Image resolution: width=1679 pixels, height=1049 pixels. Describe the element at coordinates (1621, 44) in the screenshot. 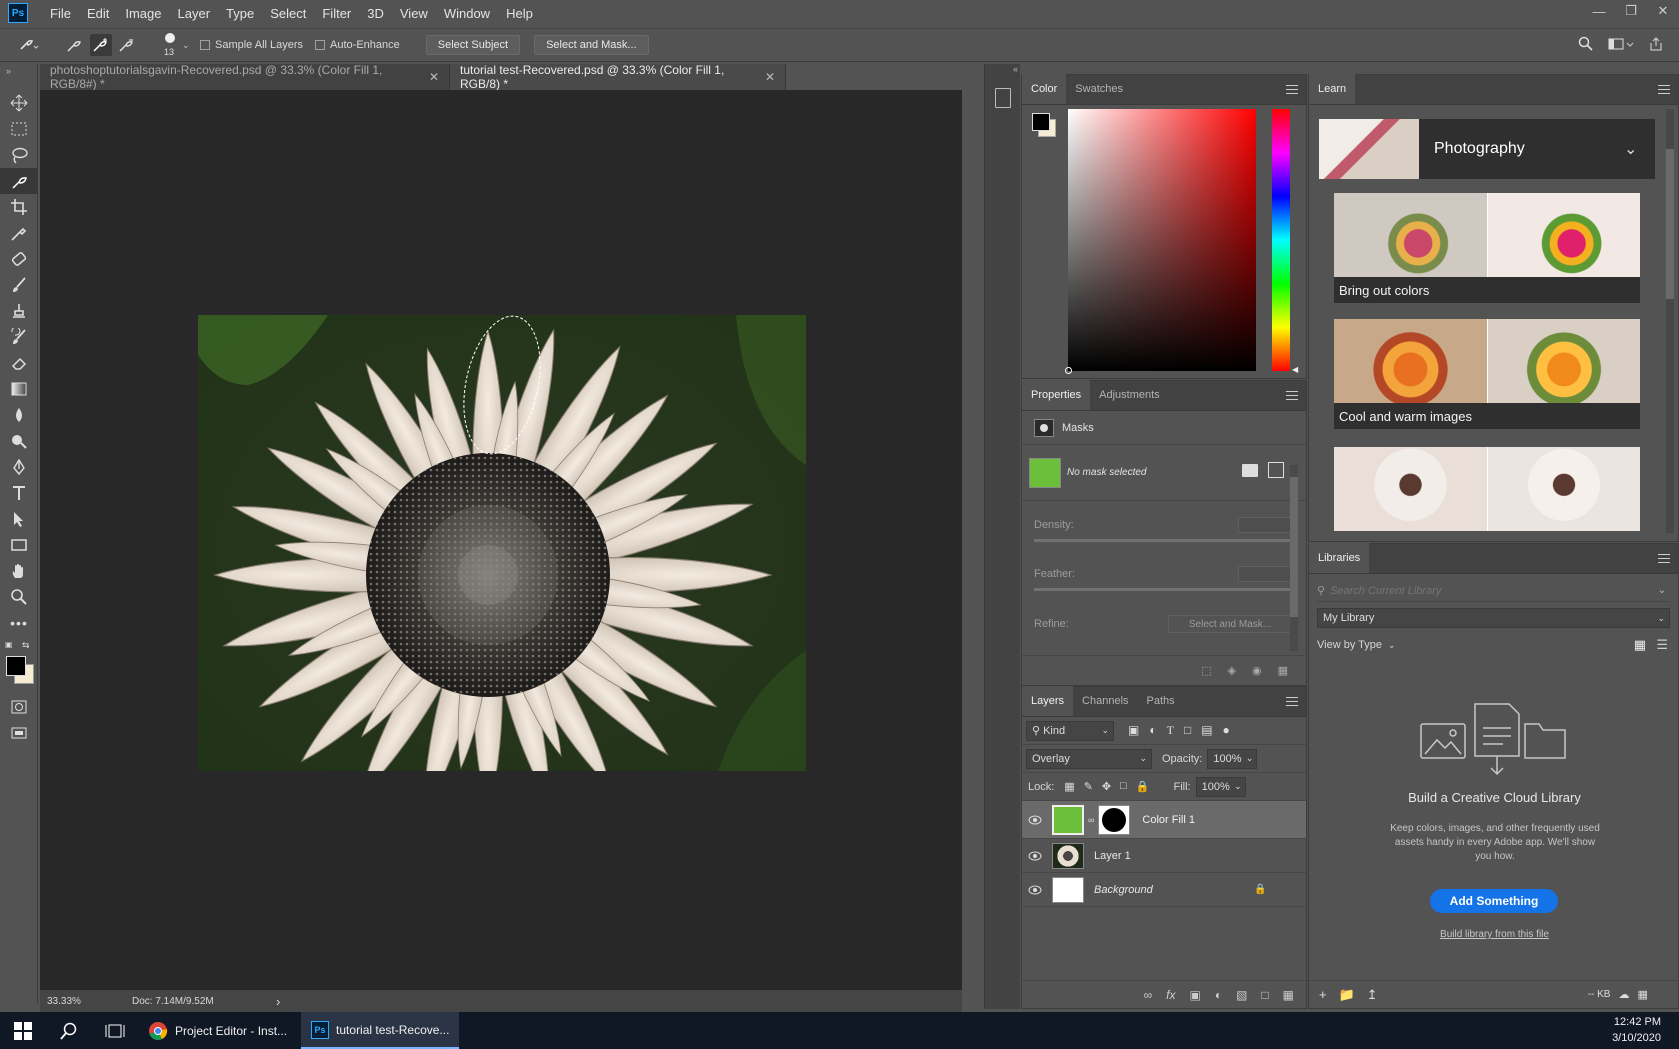

I see `workspace-icon` at that location.